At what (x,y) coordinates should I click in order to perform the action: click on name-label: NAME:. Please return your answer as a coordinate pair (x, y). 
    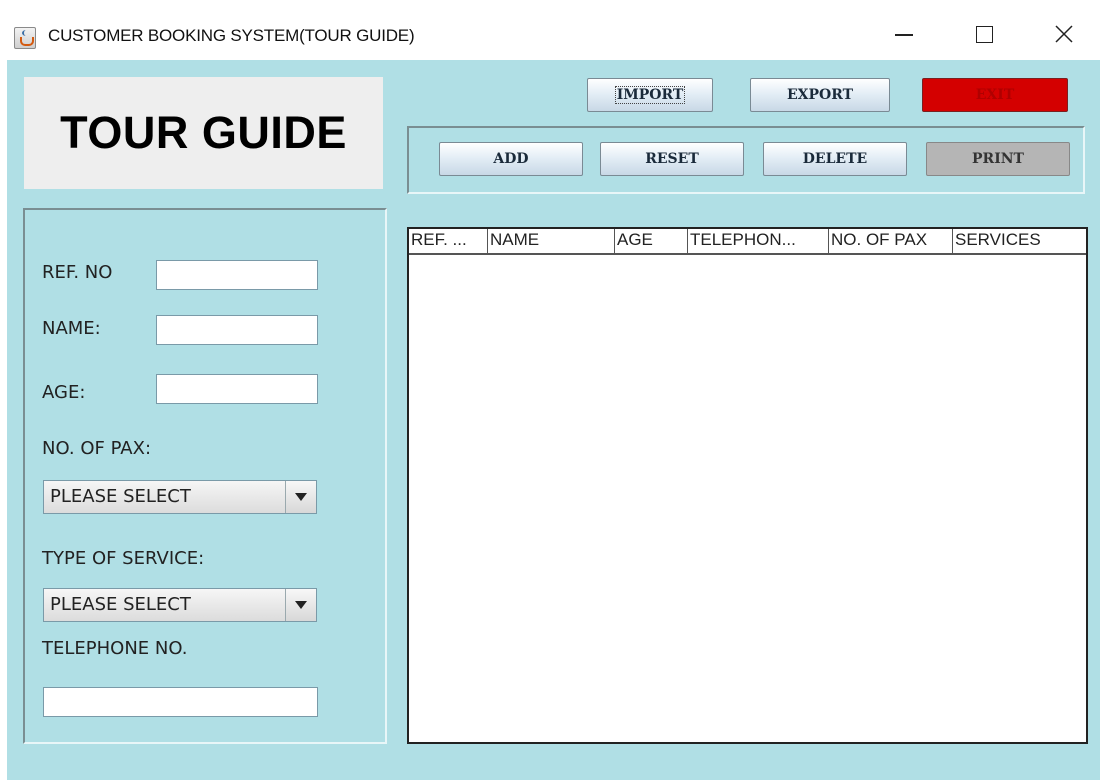
    Looking at the image, I should click on (71, 328).